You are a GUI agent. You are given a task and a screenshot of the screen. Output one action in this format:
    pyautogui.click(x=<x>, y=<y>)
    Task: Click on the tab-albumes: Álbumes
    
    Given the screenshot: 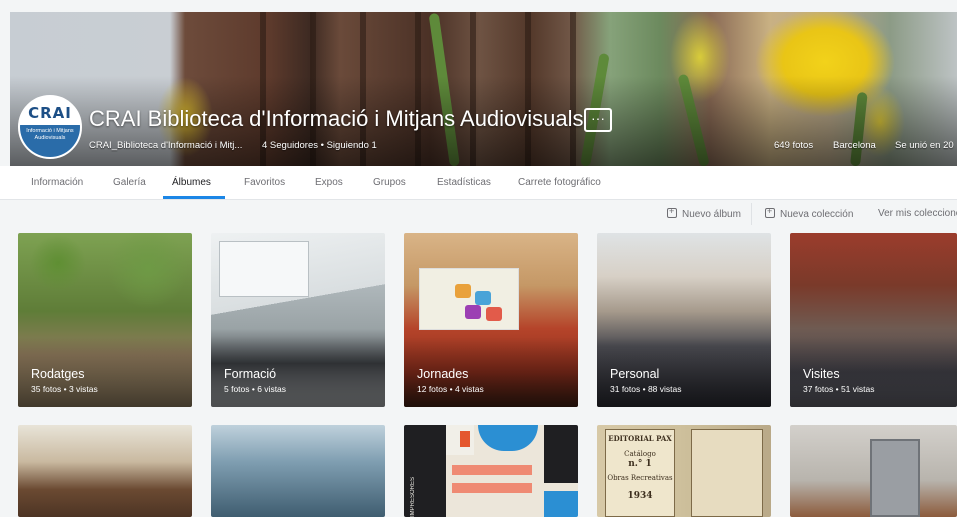 What is the action you would take?
    pyautogui.click(x=191, y=182)
    